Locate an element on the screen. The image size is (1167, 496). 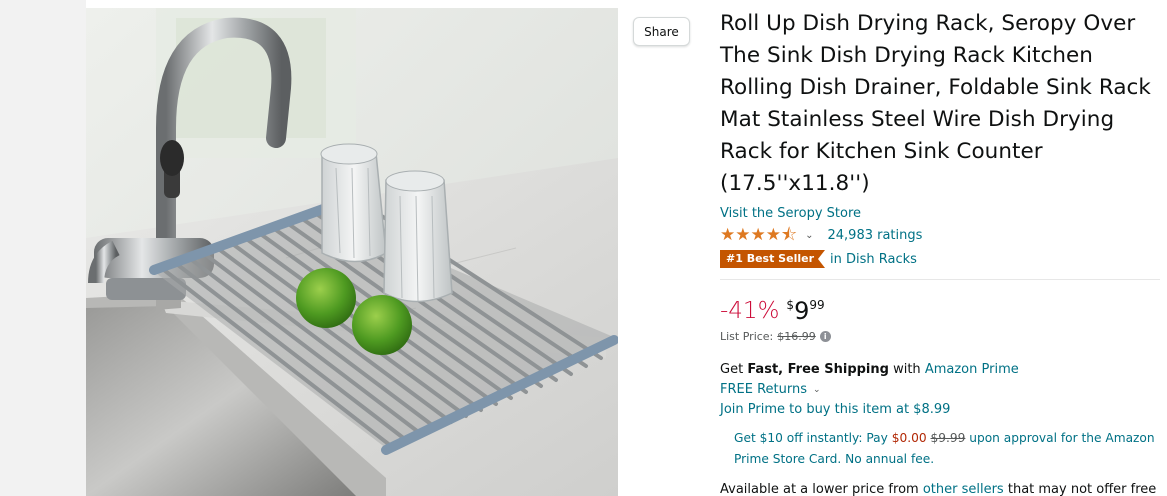
ratings-count-link: 24,983 ratings is located at coordinates (875, 235).